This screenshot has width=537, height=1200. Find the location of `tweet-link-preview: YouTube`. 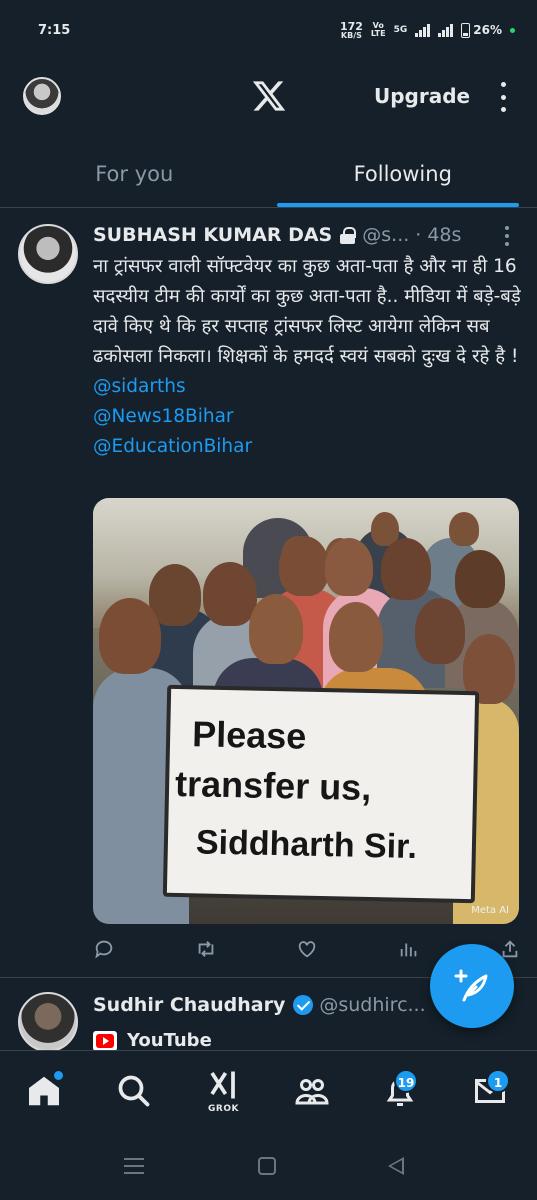

tweet-link-preview: YouTube is located at coordinates (152, 1040).